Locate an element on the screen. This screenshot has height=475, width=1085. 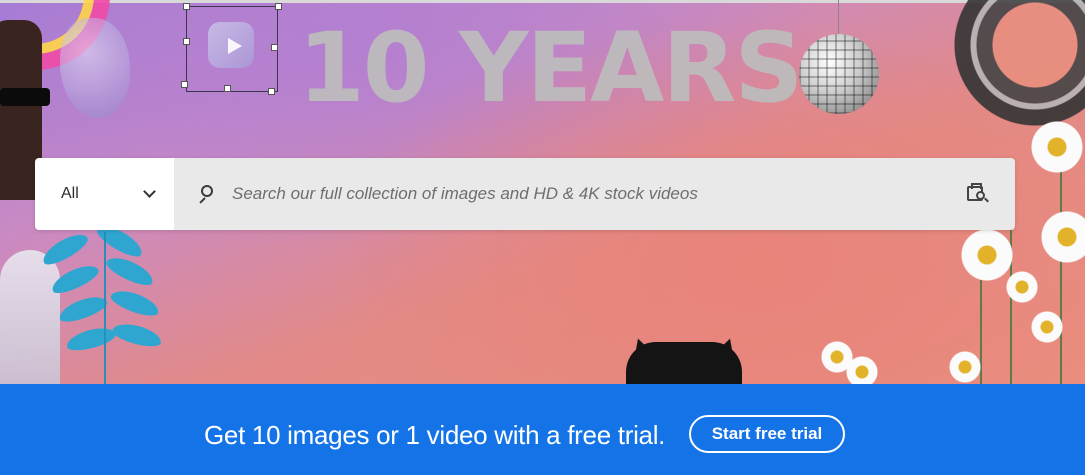
cat-silhouette is located at coordinates (684, 363).